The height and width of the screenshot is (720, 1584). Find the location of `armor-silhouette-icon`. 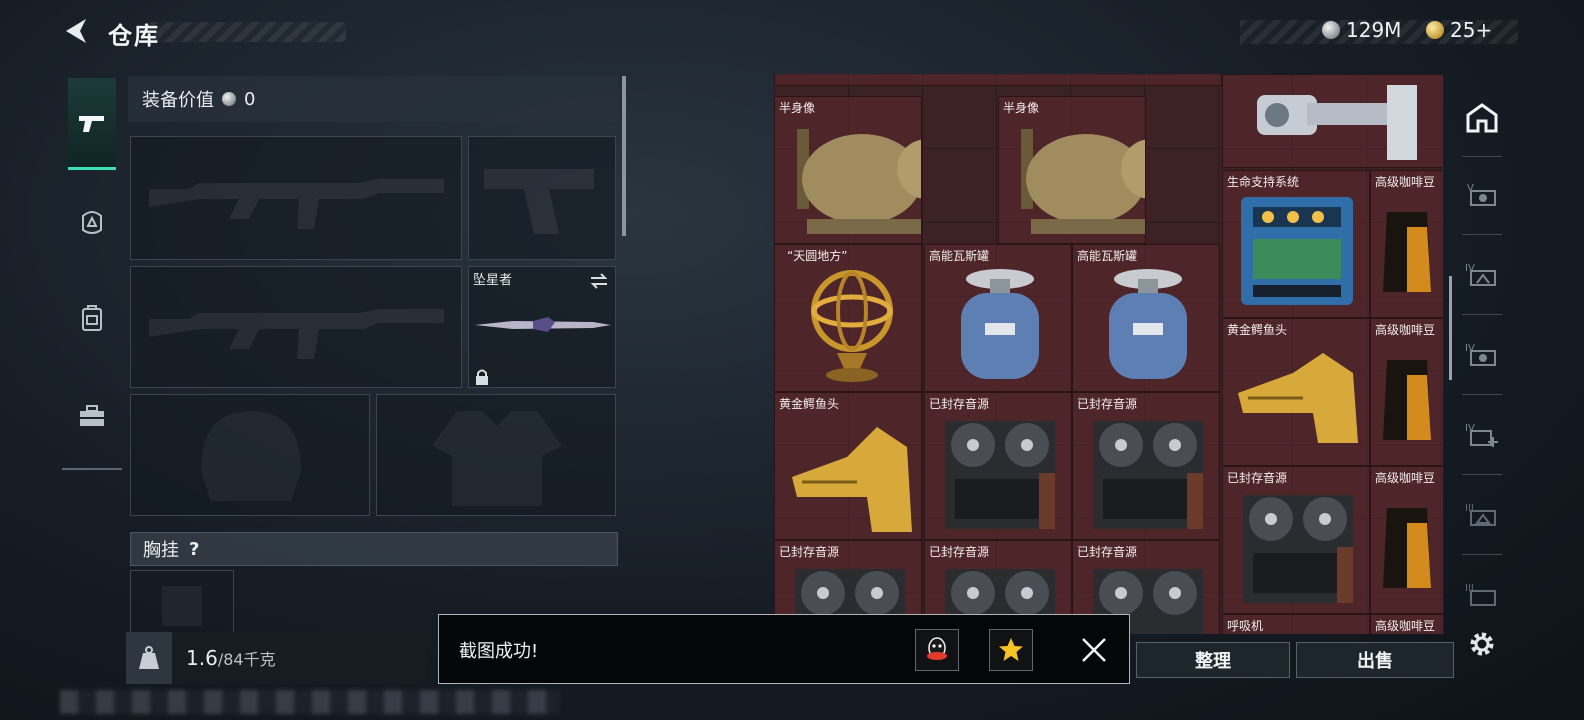

armor-silhouette-icon is located at coordinates (497, 458).